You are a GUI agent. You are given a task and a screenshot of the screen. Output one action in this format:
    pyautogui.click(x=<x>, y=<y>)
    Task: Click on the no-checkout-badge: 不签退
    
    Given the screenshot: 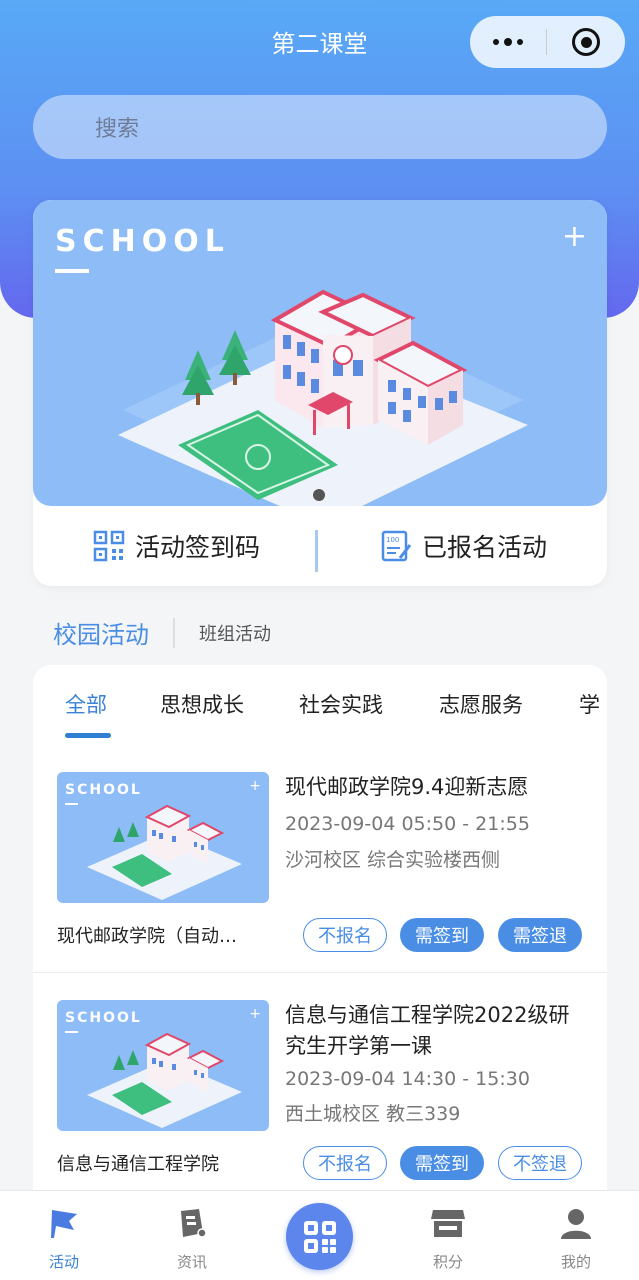 What is the action you would take?
    pyautogui.click(x=540, y=1163)
    